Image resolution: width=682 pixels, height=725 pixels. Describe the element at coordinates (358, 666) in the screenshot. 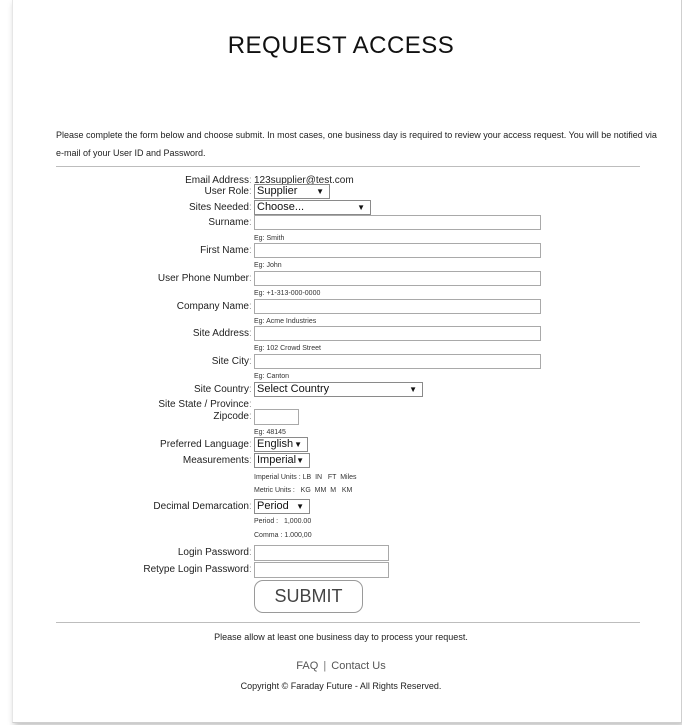

I see `contact-us-link: Contact Us` at that location.